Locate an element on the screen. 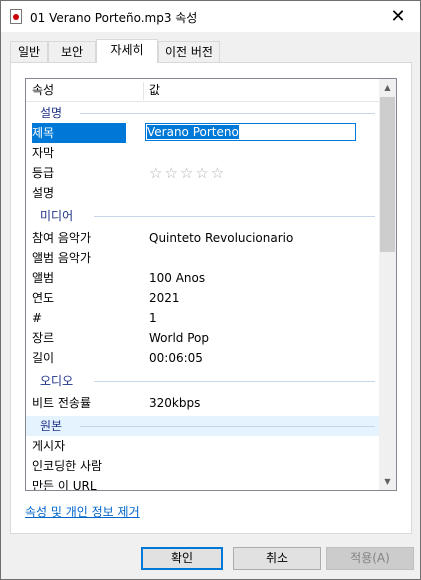 This screenshot has width=421, height=580. property-value: 2021 is located at coordinates (164, 298).